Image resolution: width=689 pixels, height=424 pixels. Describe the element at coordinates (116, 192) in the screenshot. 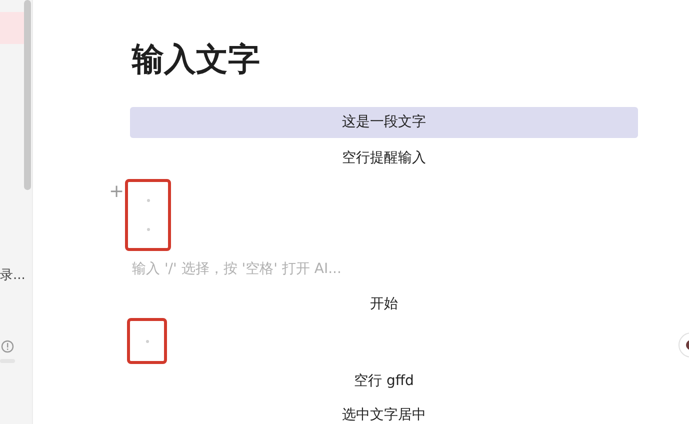

I see `add-block-handle: +` at that location.